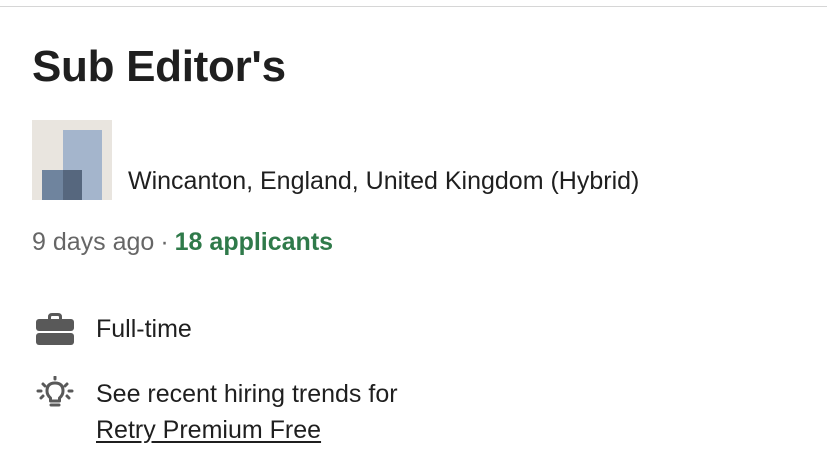 This screenshot has width=827, height=465. What do you see at coordinates (144, 329) in the screenshot?
I see `employment-type-label: Full-time` at bounding box center [144, 329].